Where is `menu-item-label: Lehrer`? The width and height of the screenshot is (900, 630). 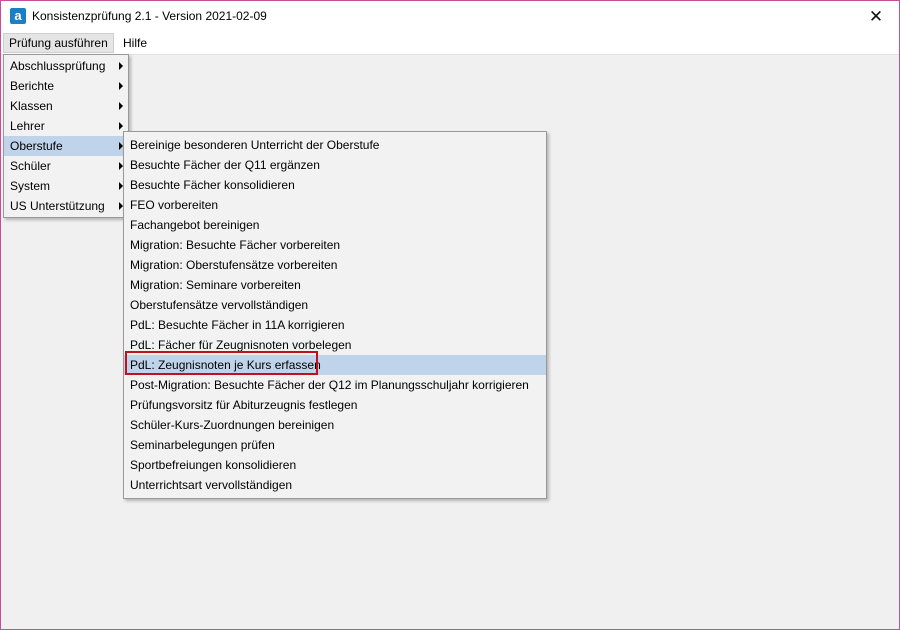
menu-item-label: Lehrer is located at coordinates (27, 126).